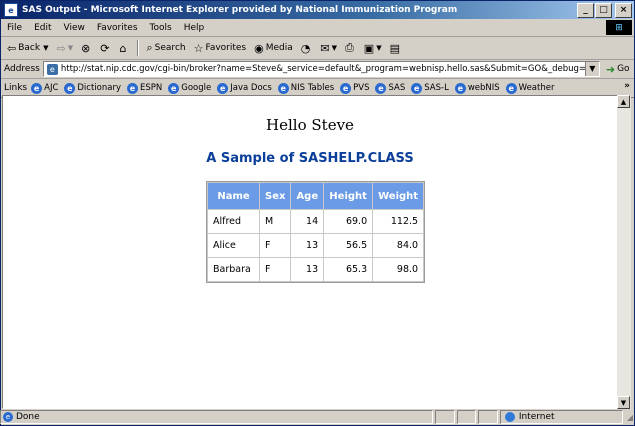 The image size is (635, 426). I want to click on back-arrow-icon: ⇦, so click(12, 48).